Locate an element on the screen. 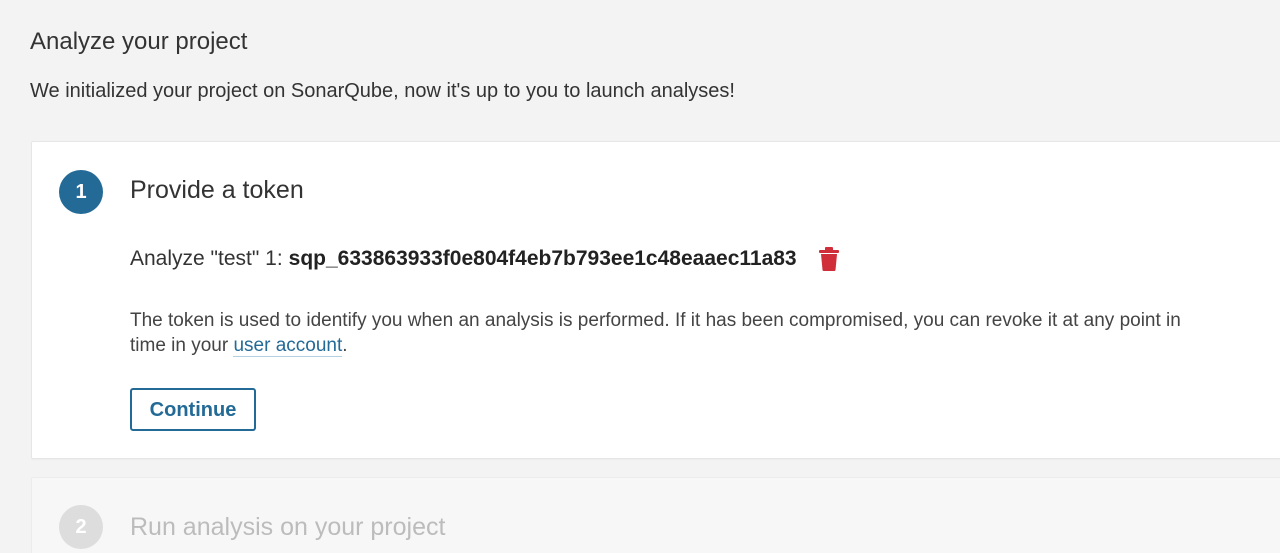 The image size is (1280, 553). revoke-token-button is located at coordinates (829, 259).